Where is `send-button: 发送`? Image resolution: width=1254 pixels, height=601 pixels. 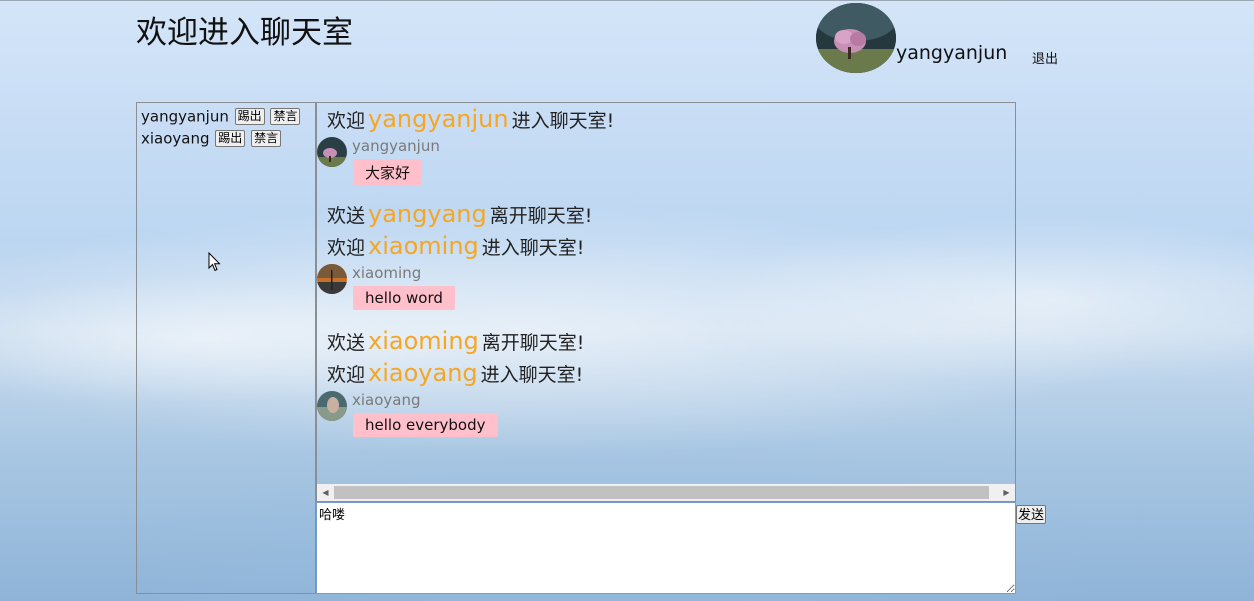 send-button: 发送 is located at coordinates (1031, 514).